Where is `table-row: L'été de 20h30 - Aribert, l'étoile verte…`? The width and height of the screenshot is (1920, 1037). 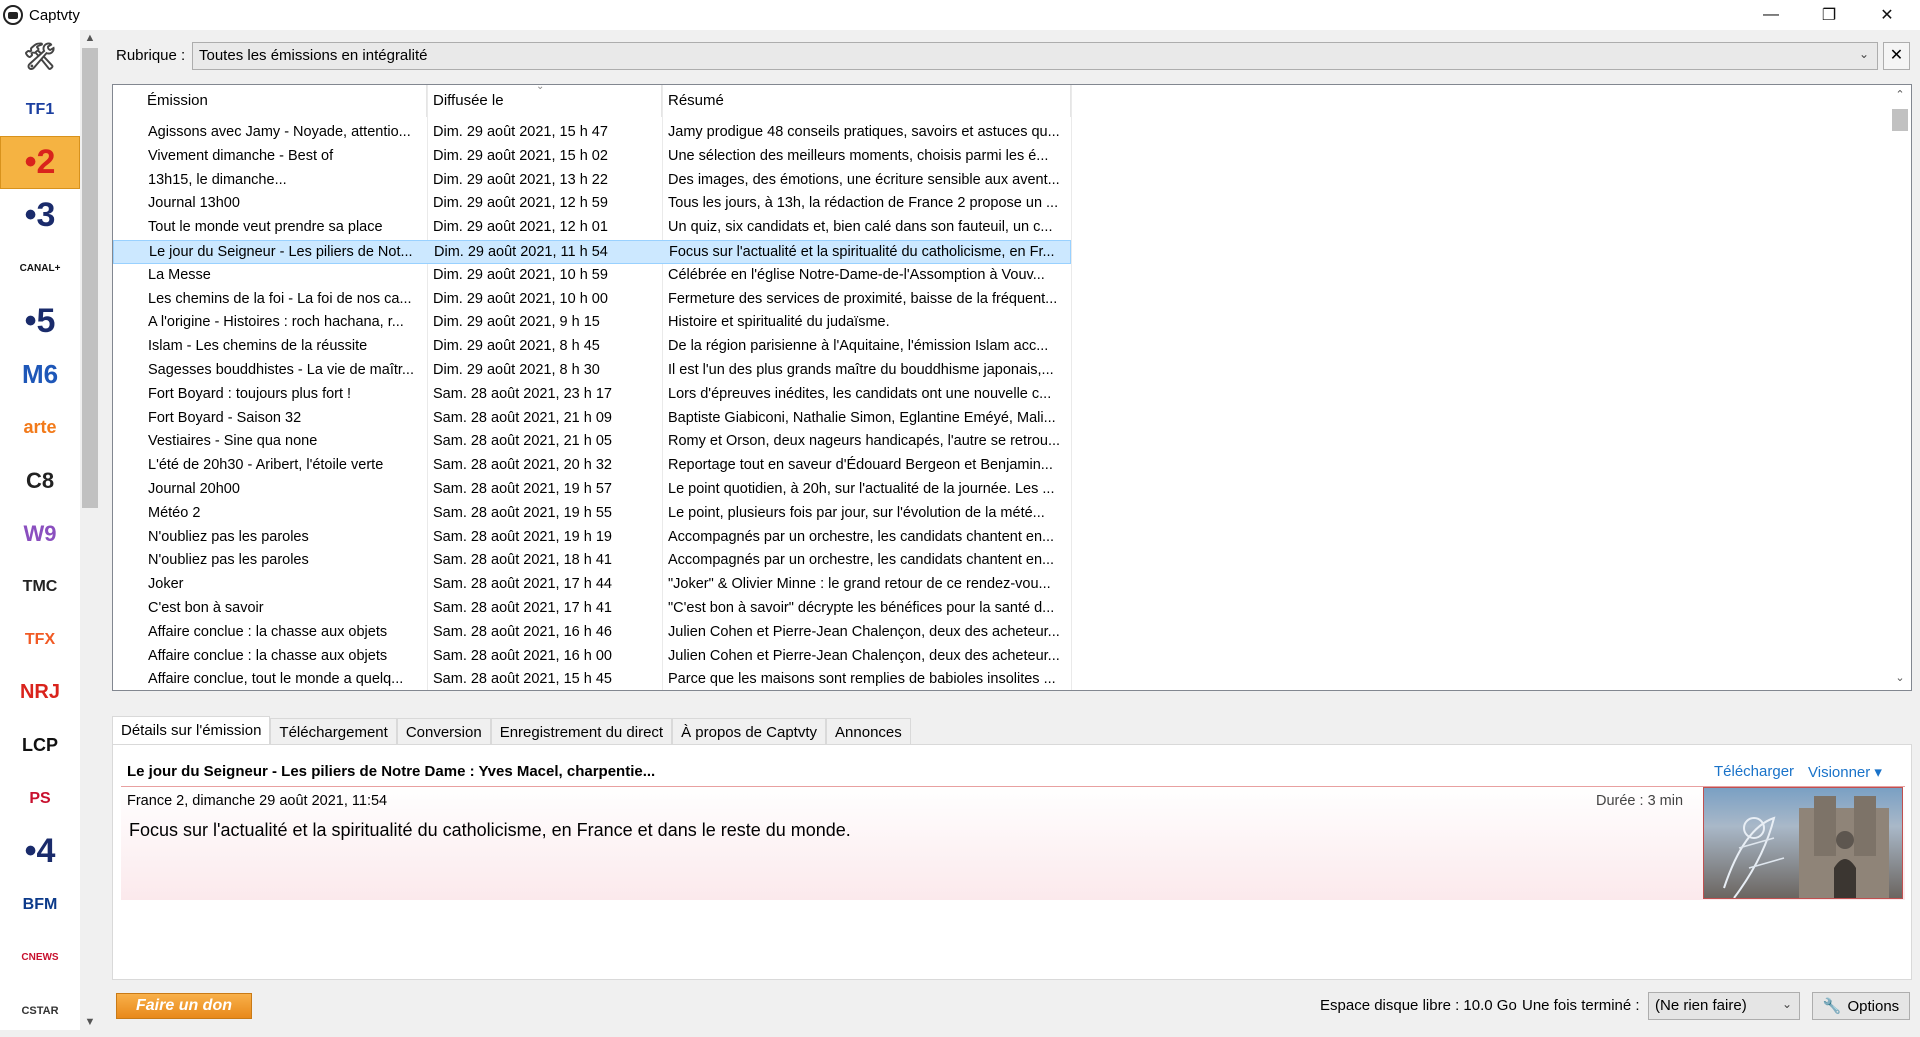
table-row: L'été de 20h30 - Aribert, l'étoile verte… is located at coordinates (592, 466).